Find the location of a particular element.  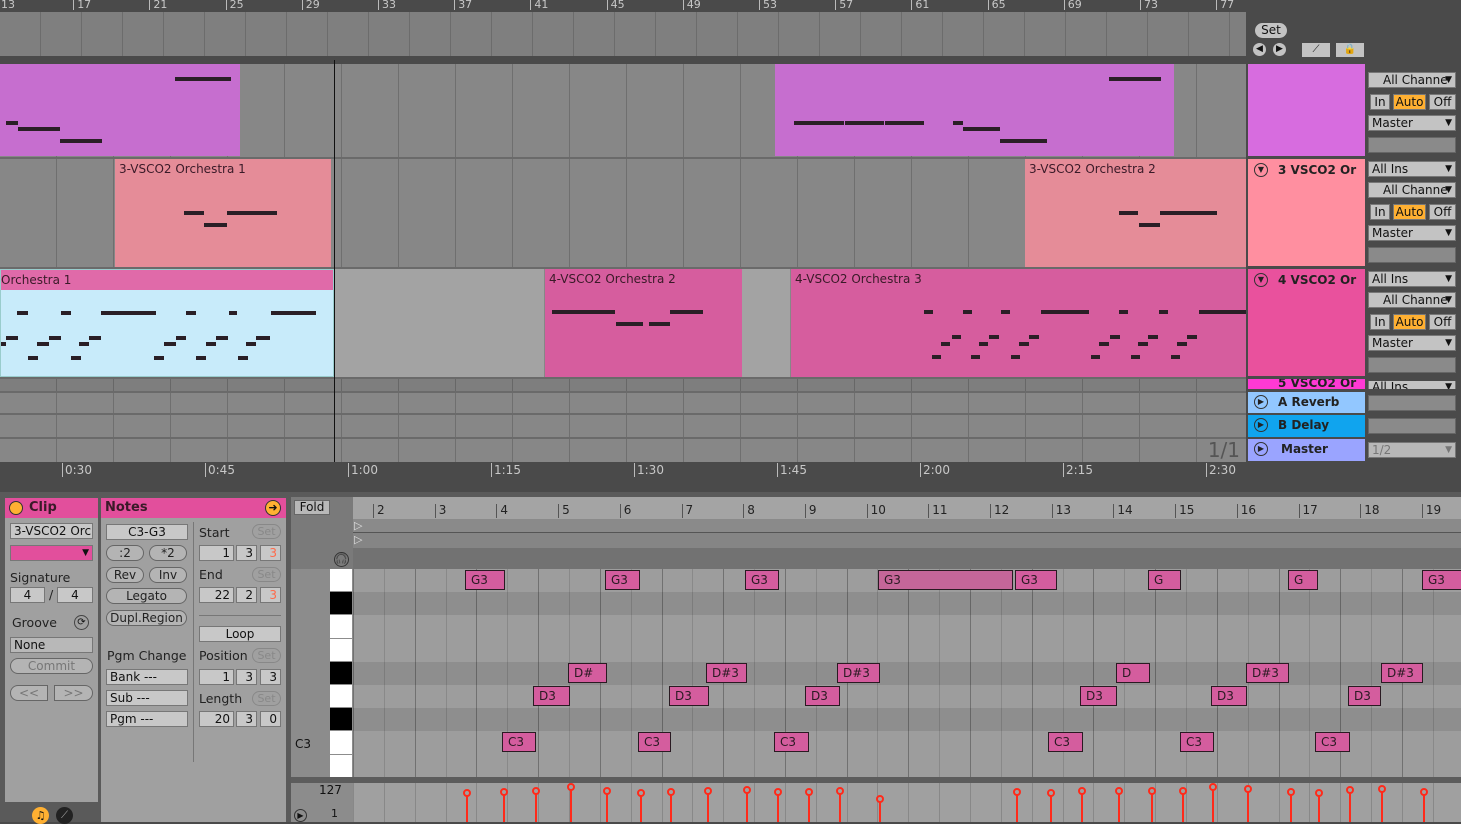

arrow-right-icon: ➜ is located at coordinates (273, 508).